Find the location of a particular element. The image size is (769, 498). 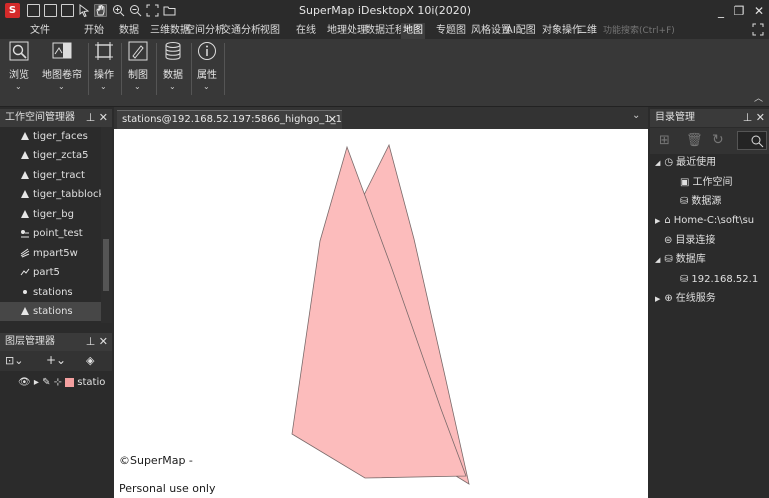

catalog-tree-item: ▶ ⊕ 在线服务 is located at coordinates (685, 298).